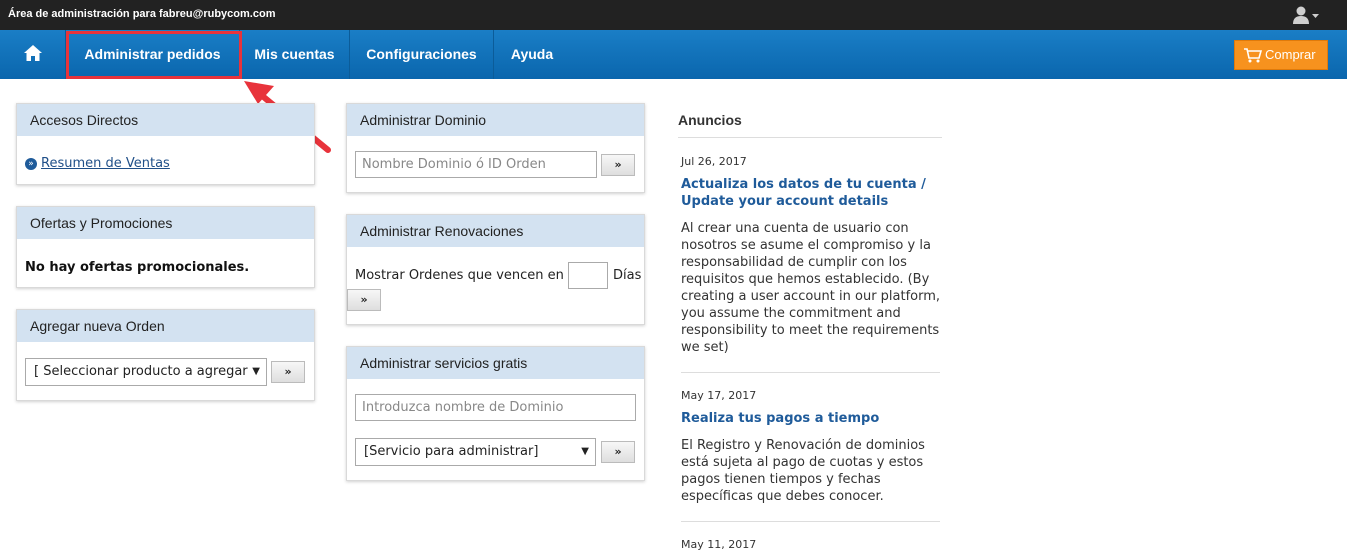 The width and height of the screenshot is (1347, 556). I want to click on panel-title: Administrar servicios gratis, so click(495, 363).